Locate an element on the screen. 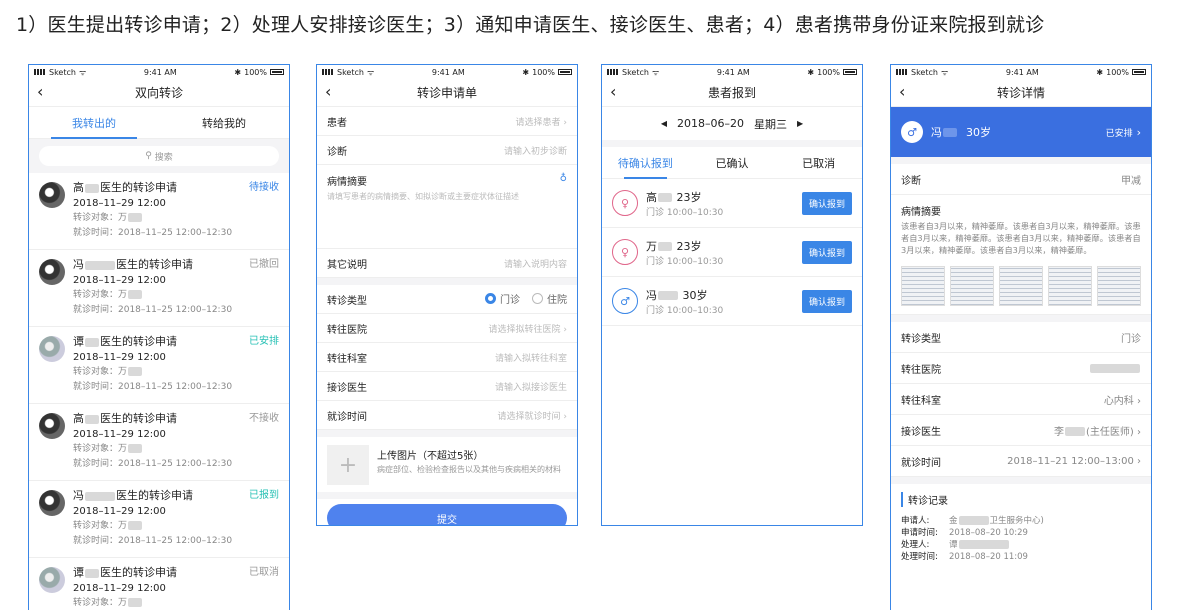  visit-time-field: 就诊时间 请选择就诊时间 › is located at coordinates (447, 415).